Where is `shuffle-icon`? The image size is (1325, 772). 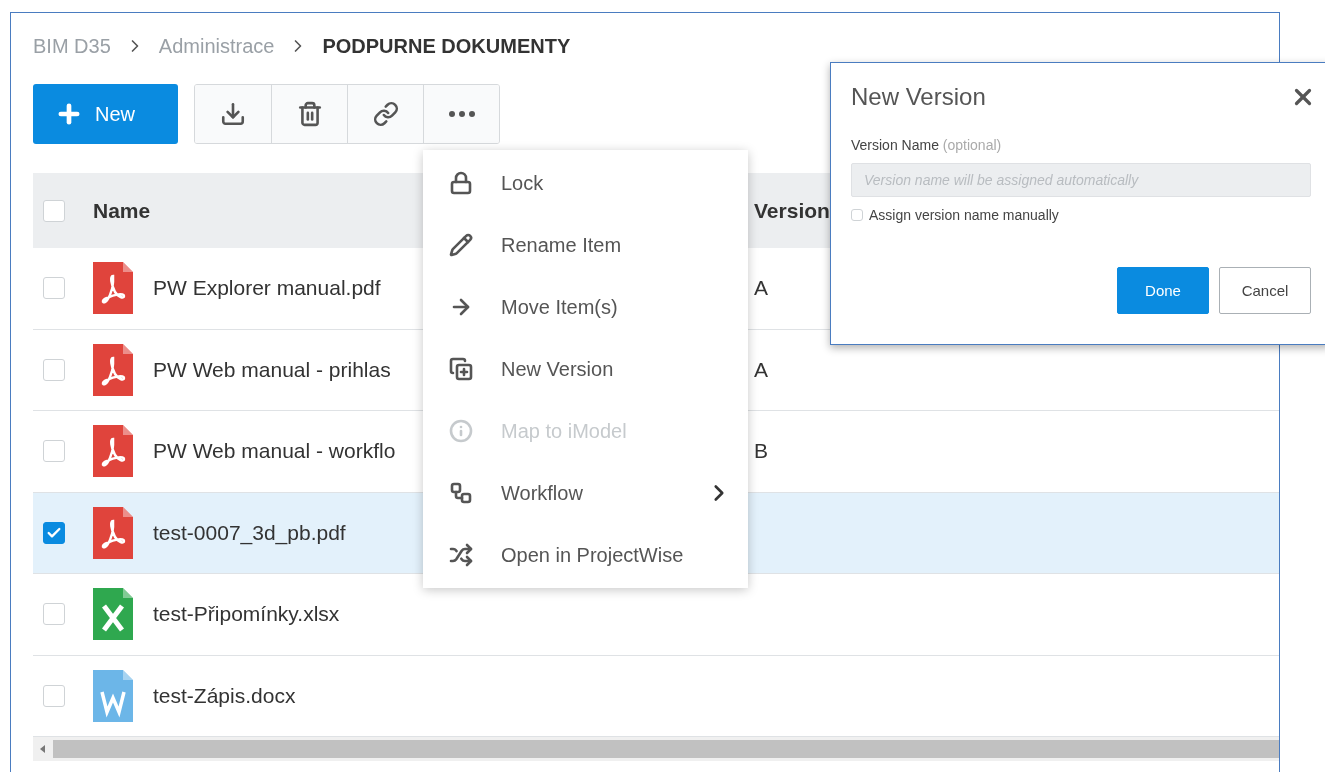 shuffle-icon is located at coordinates (461, 555).